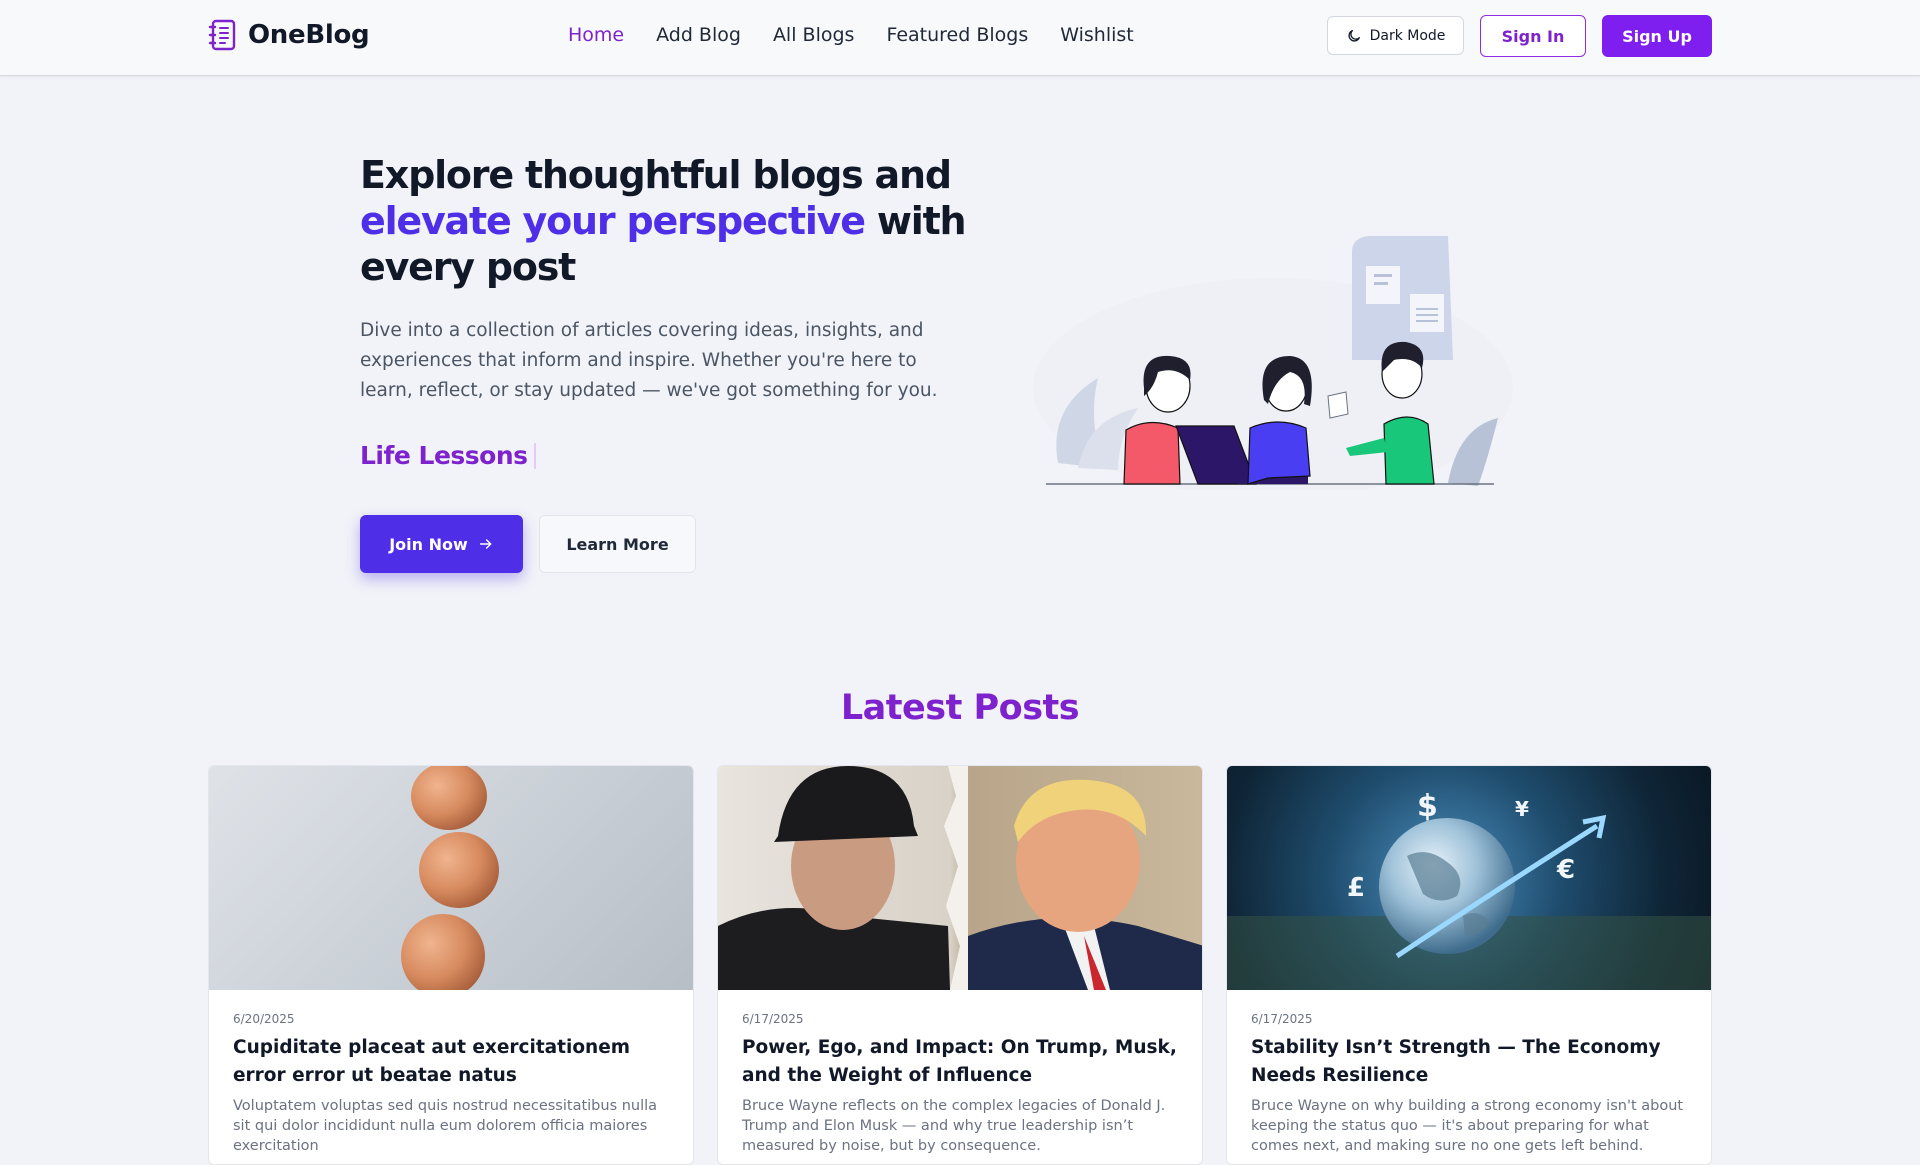 The width and height of the screenshot is (1920, 1165). I want to click on globe-currency-photo: $ ¥ £ €, so click(1469, 878).